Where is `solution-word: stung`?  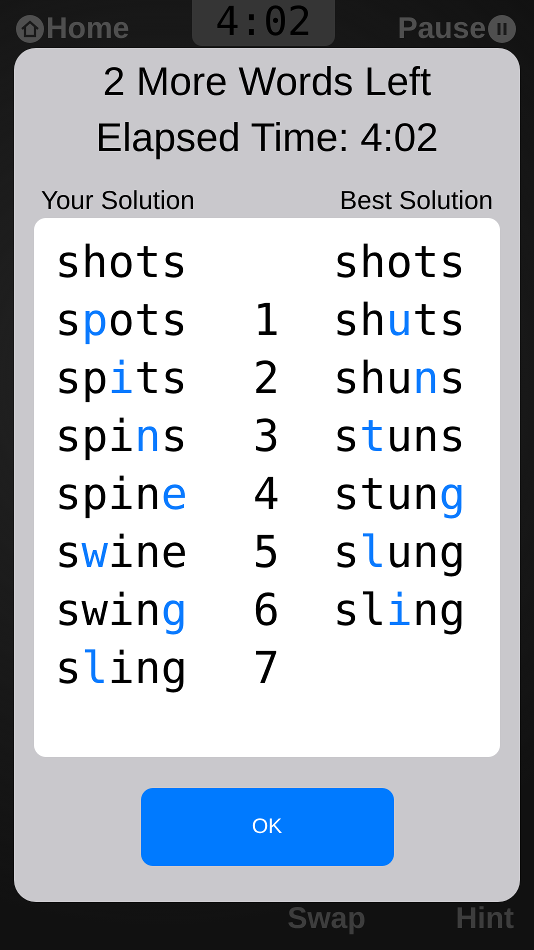
solution-word: stung is located at coordinates (399, 495).